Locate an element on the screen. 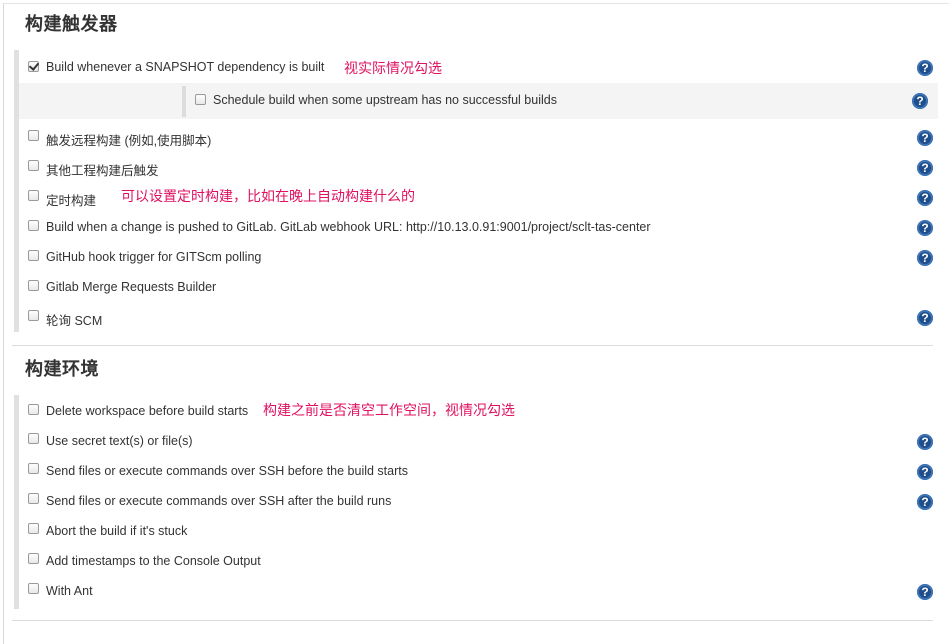 This screenshot has width=952, height=644. remote-trigger-label: 触发远程构建 (例如,使用脚本) is located at coordinates (128, 139).